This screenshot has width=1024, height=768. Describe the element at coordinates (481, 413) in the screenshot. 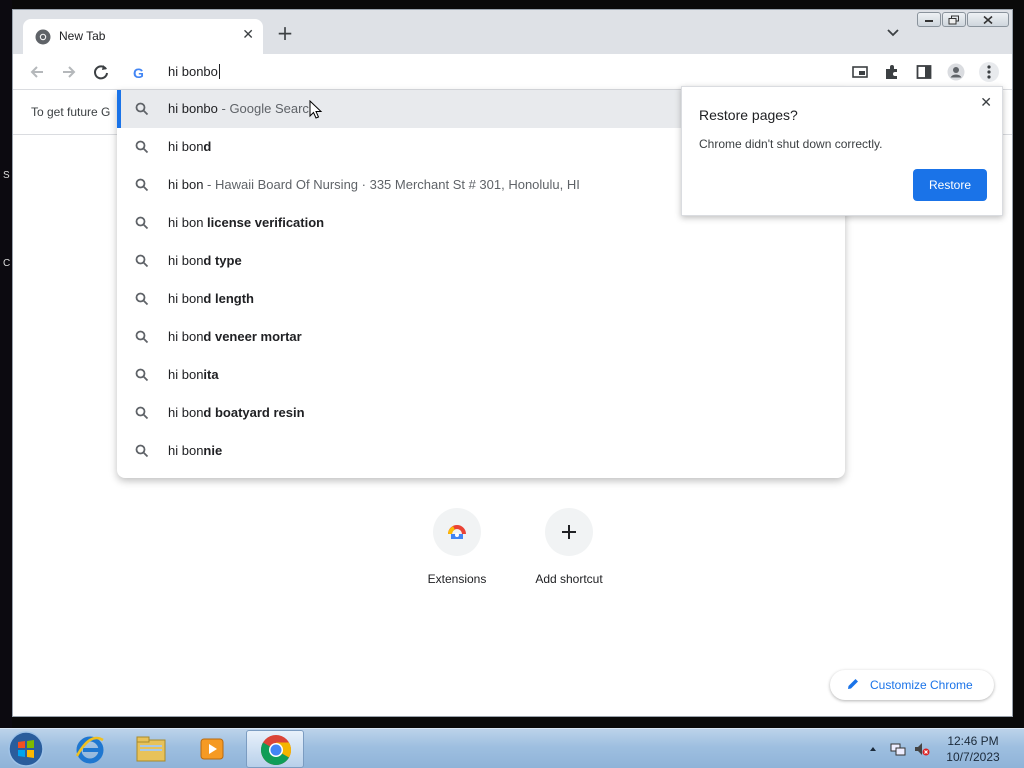

I see `suggestion-row: hi bond boatyard resin` at that location.